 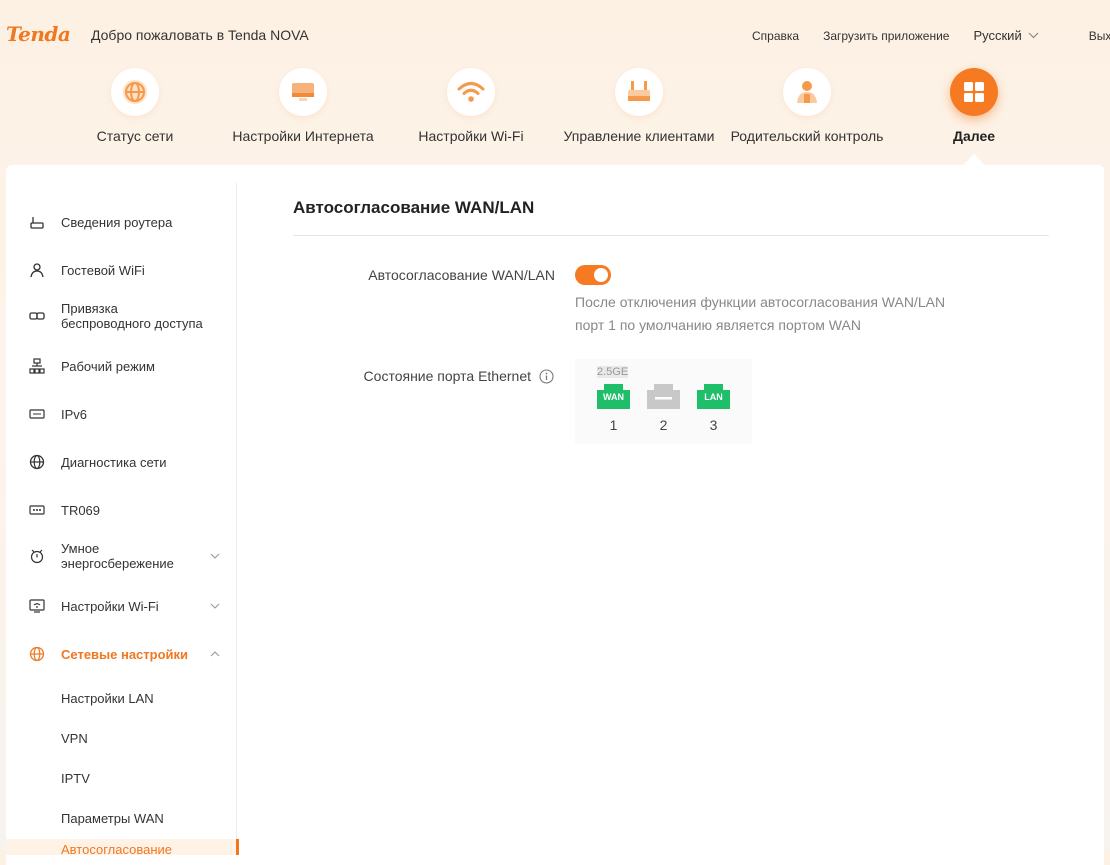 I want to click on ethernet-port-1: WAN 1, so click(x=613, y=408).